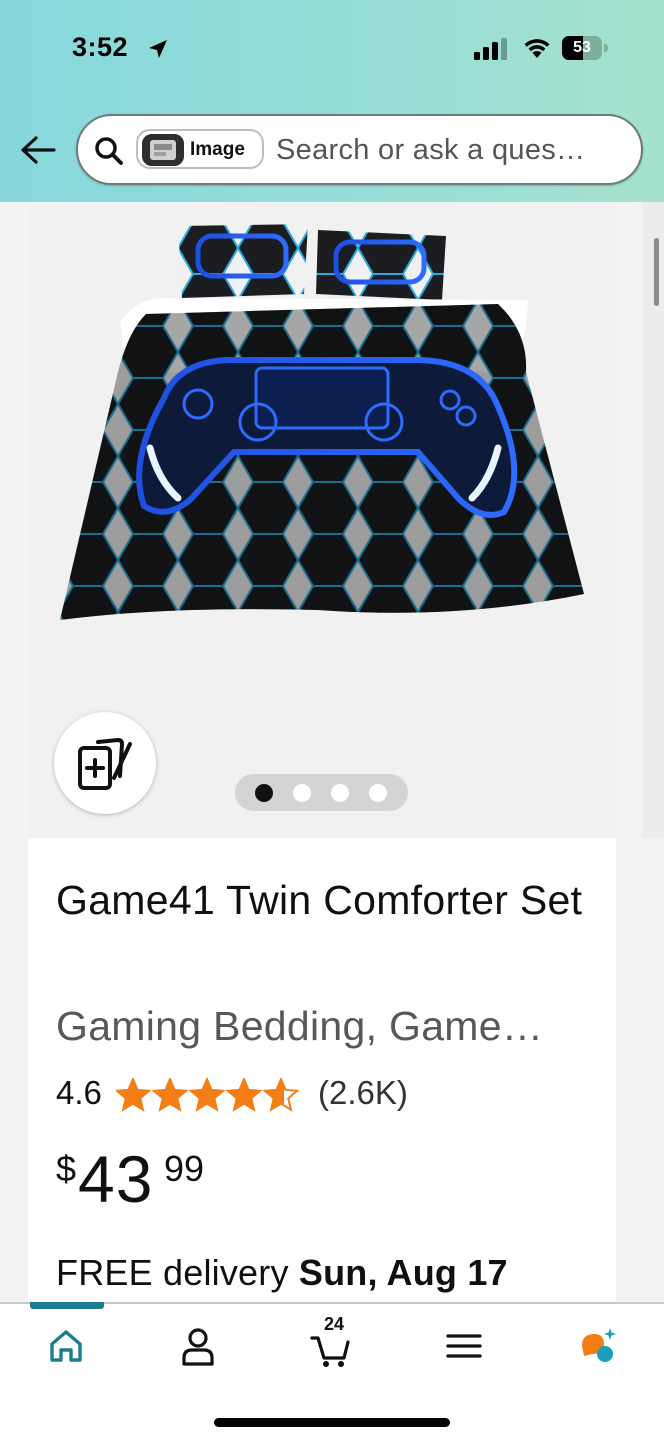 The height and width of the screenshot is (1440, 664). I want to click on rating-row: 4.6 (2.6K), so click(336, 1096).